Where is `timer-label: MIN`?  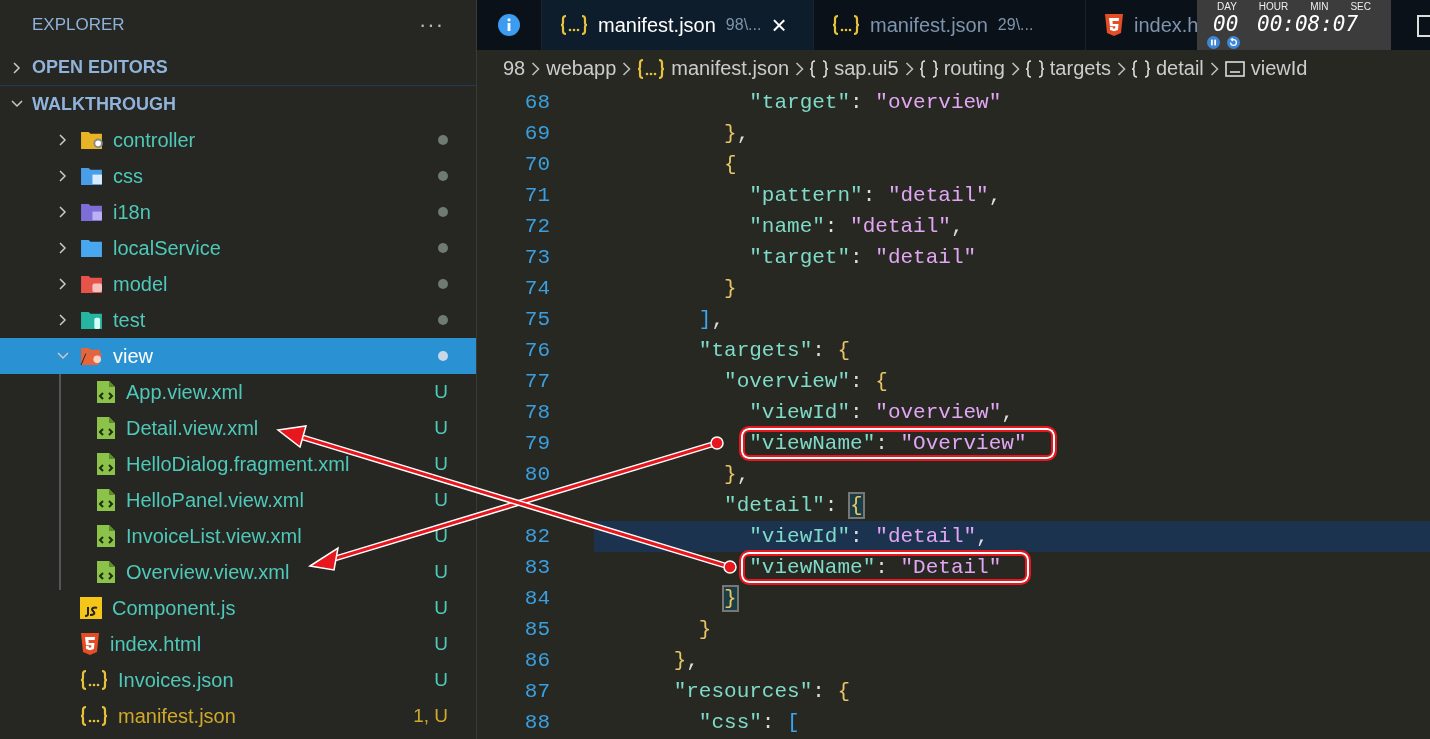
timer-label: MIN is located at coordinates (1319, 6).